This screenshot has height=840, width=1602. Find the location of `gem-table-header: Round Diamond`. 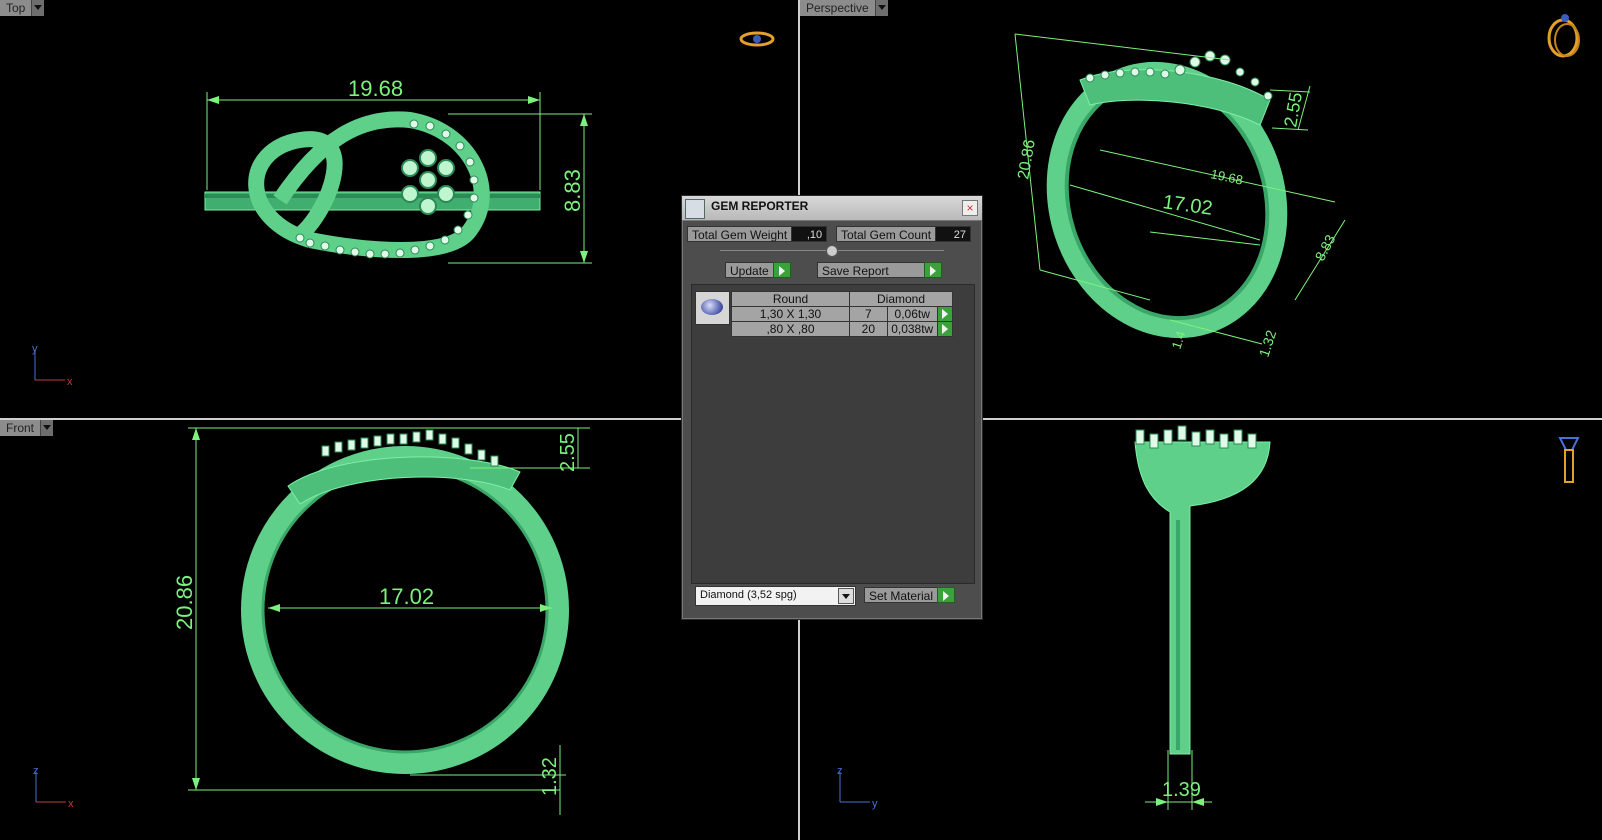

gem-table-header: Round Diamond is located at coordinates (842, 299).